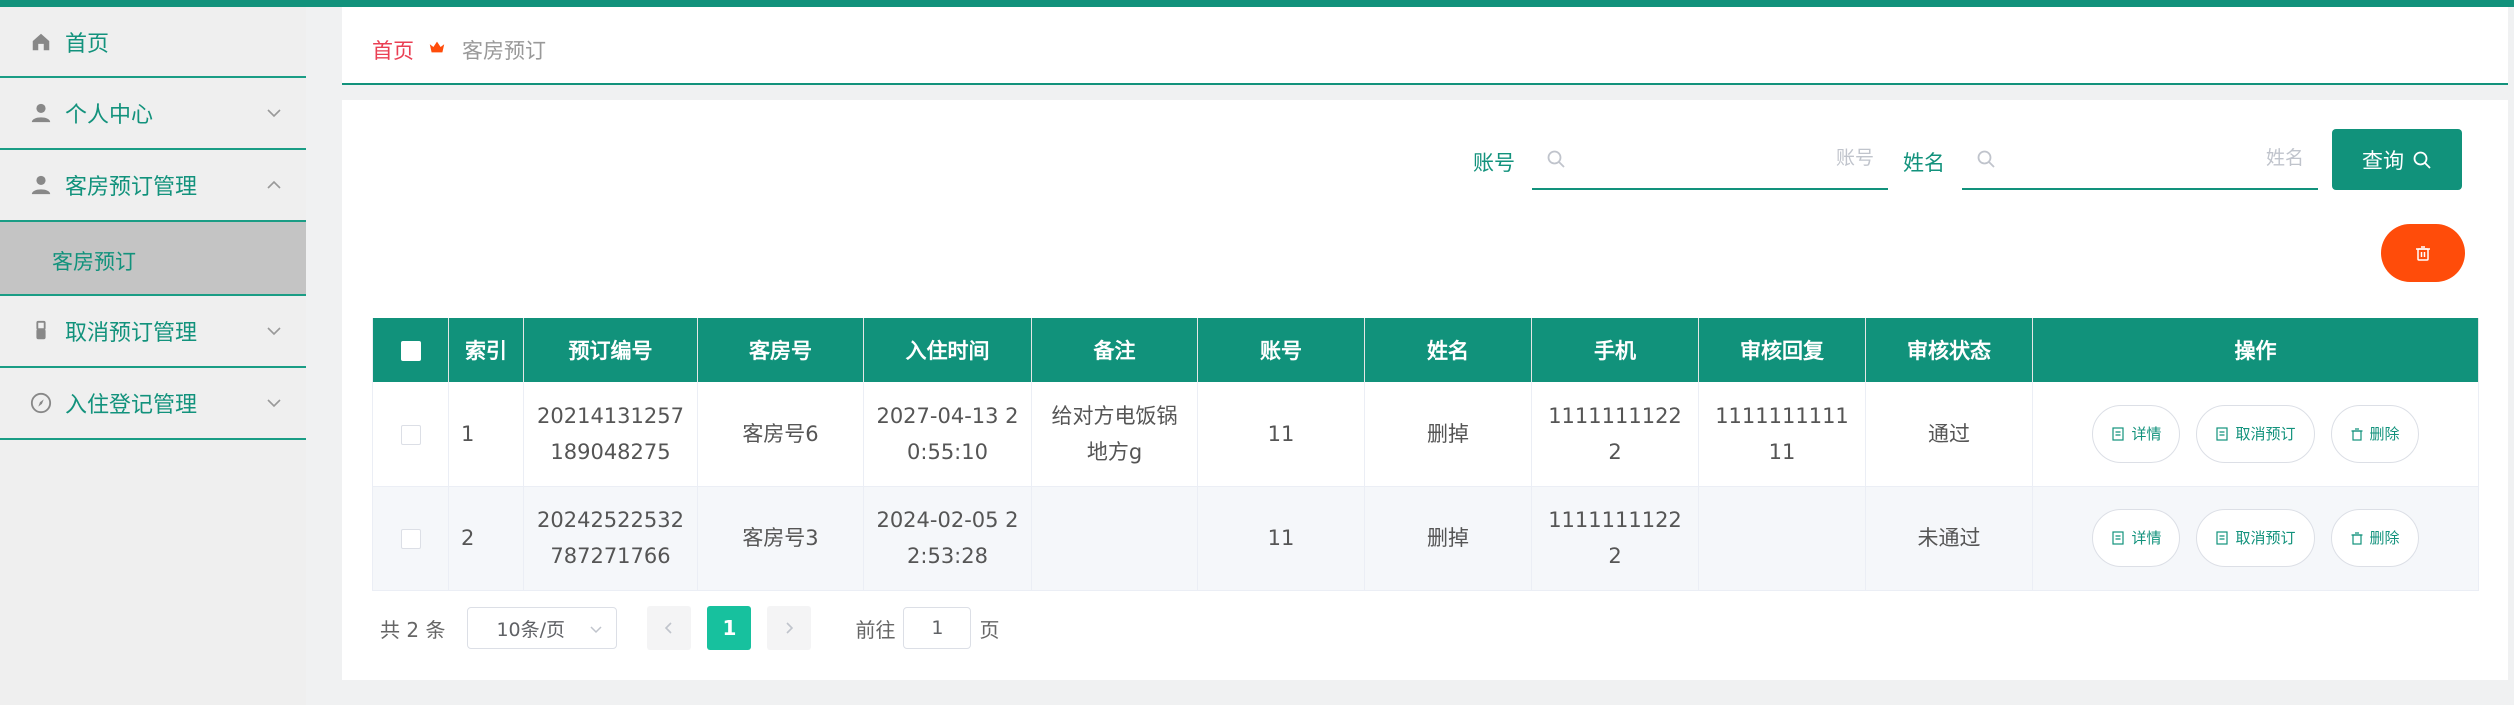 Image resolution: width=2514 pixels, height=705 pixels. I want to click on sidebar-item-label: 入住登记管理, so click(131, 405).